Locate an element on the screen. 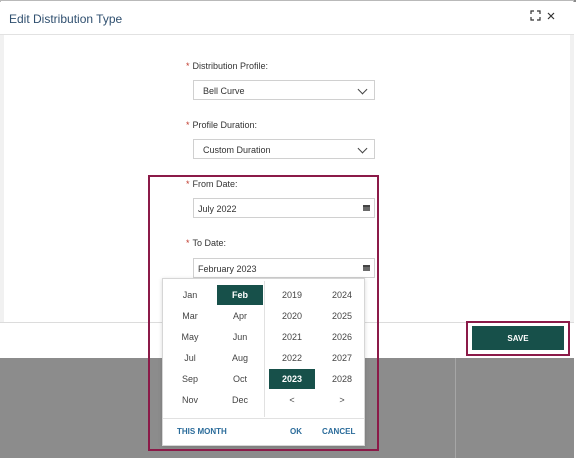 This screenshot has width=576, height=460. year-2019: 2019 is located at coordinates (292, 295).